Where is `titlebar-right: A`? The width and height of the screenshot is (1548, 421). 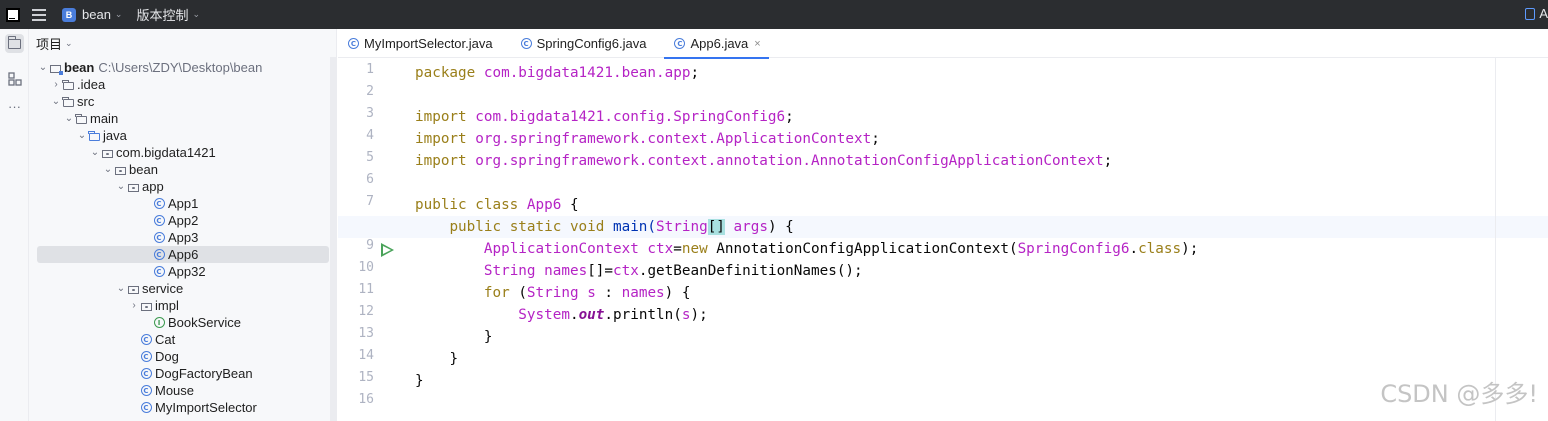
titlebar-right: A is located at coordinates (1536, 13).